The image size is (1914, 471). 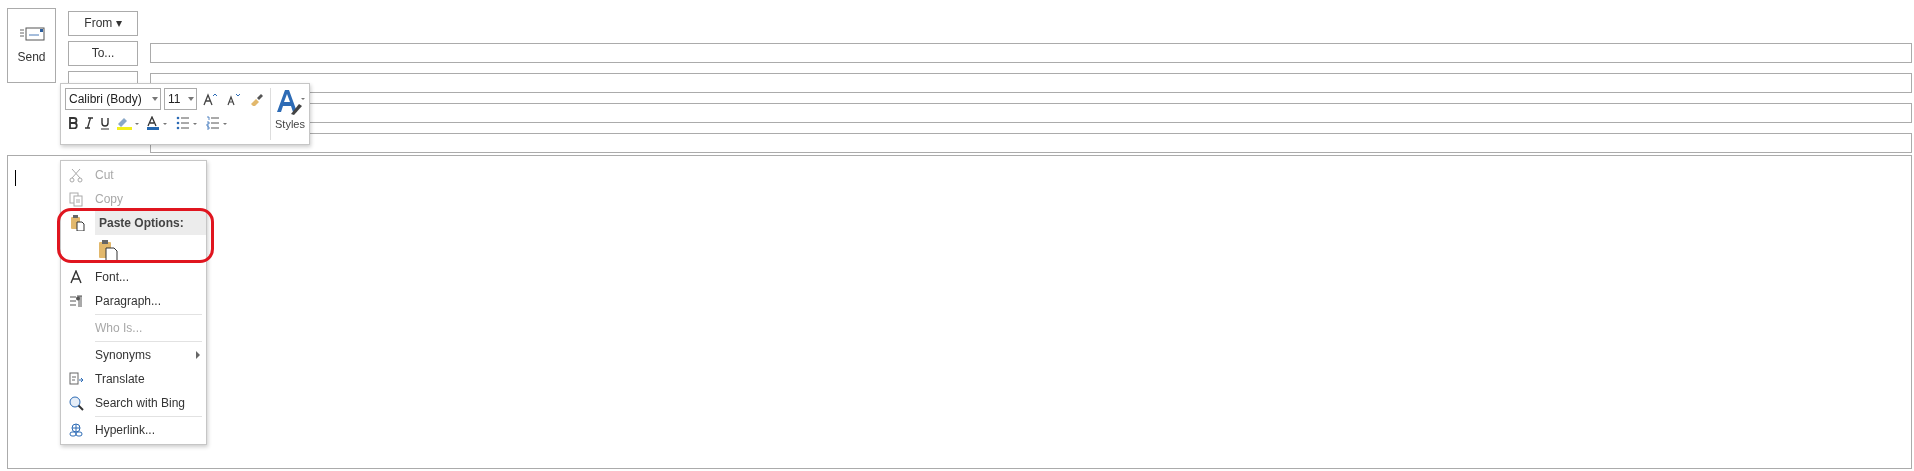 I want to click on highlight-color-icon, so click(x=128, y=123).